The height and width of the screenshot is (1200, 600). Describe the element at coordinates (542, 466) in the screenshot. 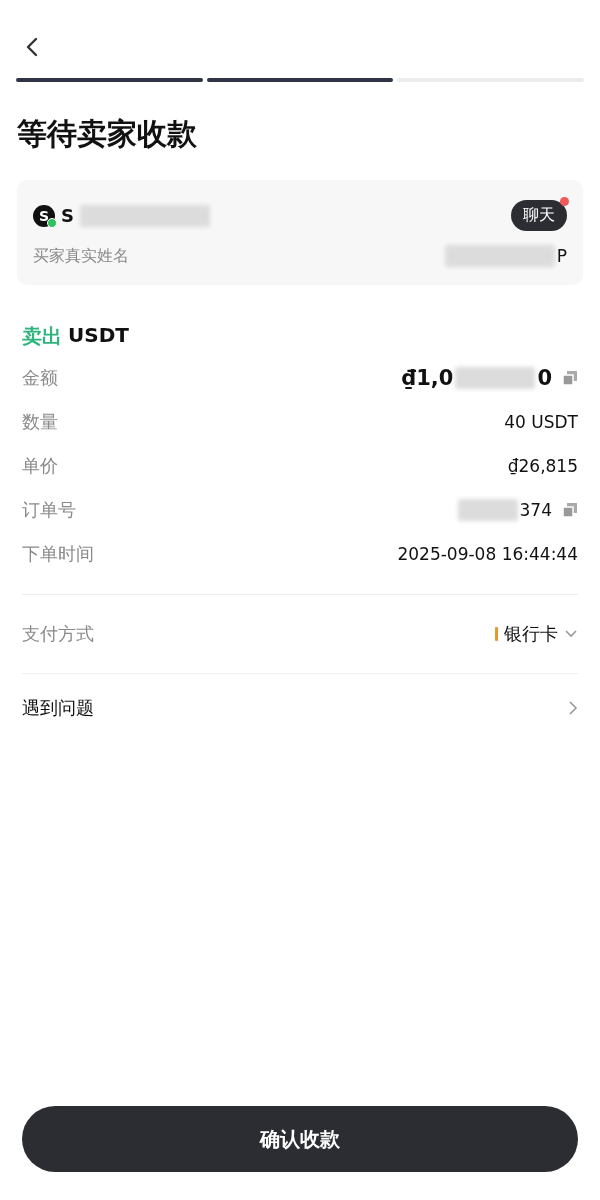

I see `field-value: ₫26,815` at that location.